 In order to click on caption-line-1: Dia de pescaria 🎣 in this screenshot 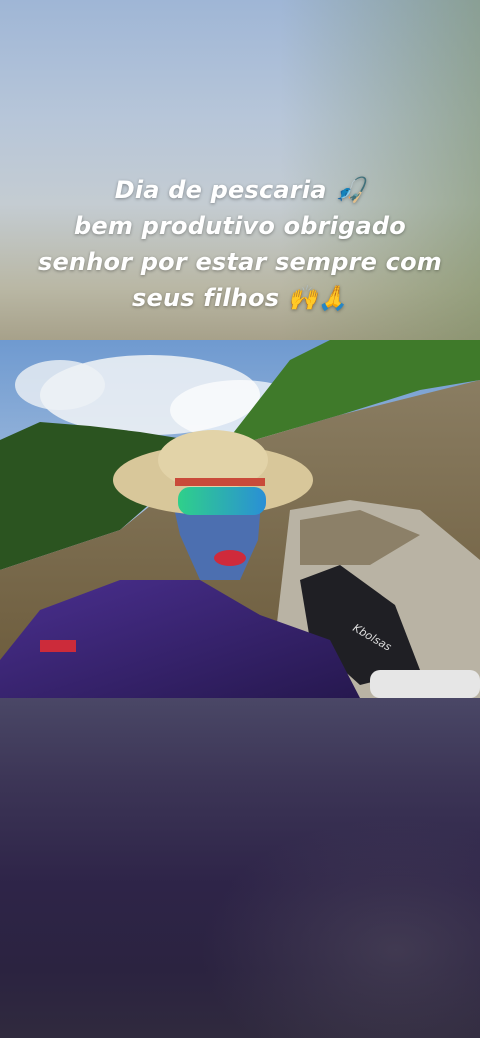, I will do `click(240, 190)`.